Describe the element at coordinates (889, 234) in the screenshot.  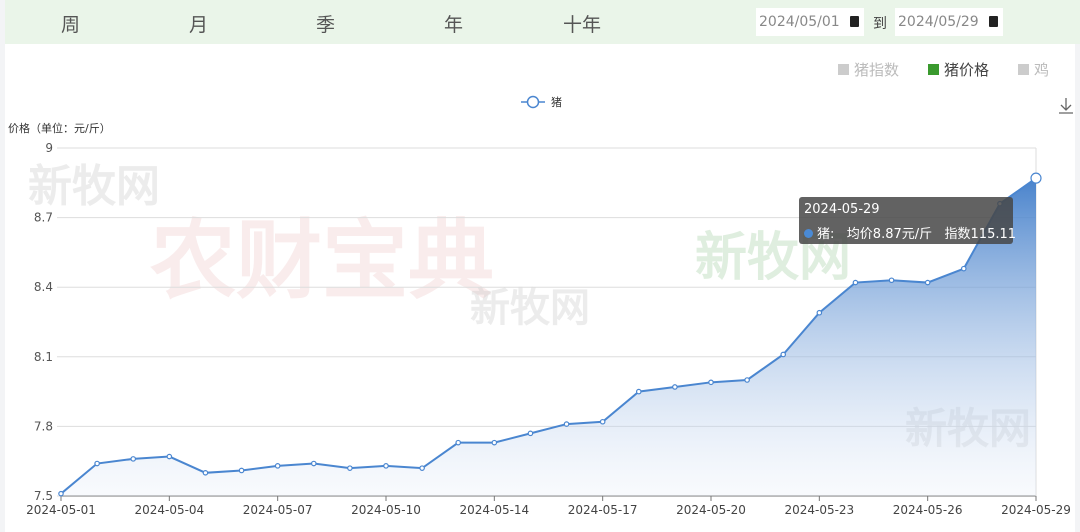
I see `tooltip-price: 均价8.87元/斤` at that location.